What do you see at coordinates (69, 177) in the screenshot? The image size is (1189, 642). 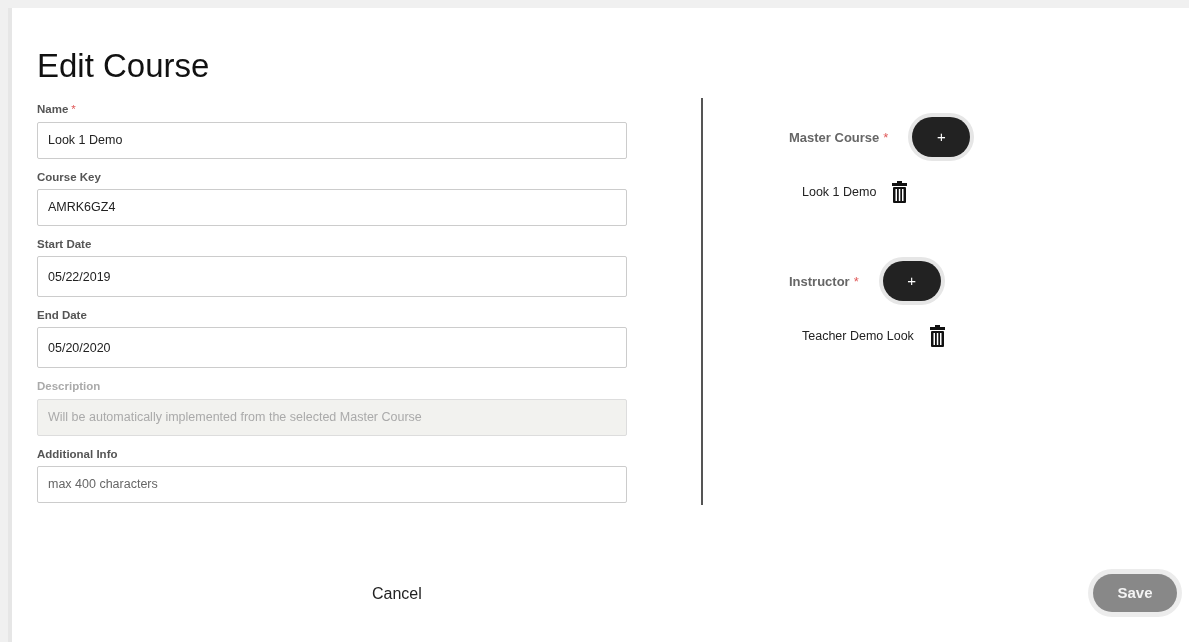 I see `field-label: Course Key` at bounding box center [69, 177].